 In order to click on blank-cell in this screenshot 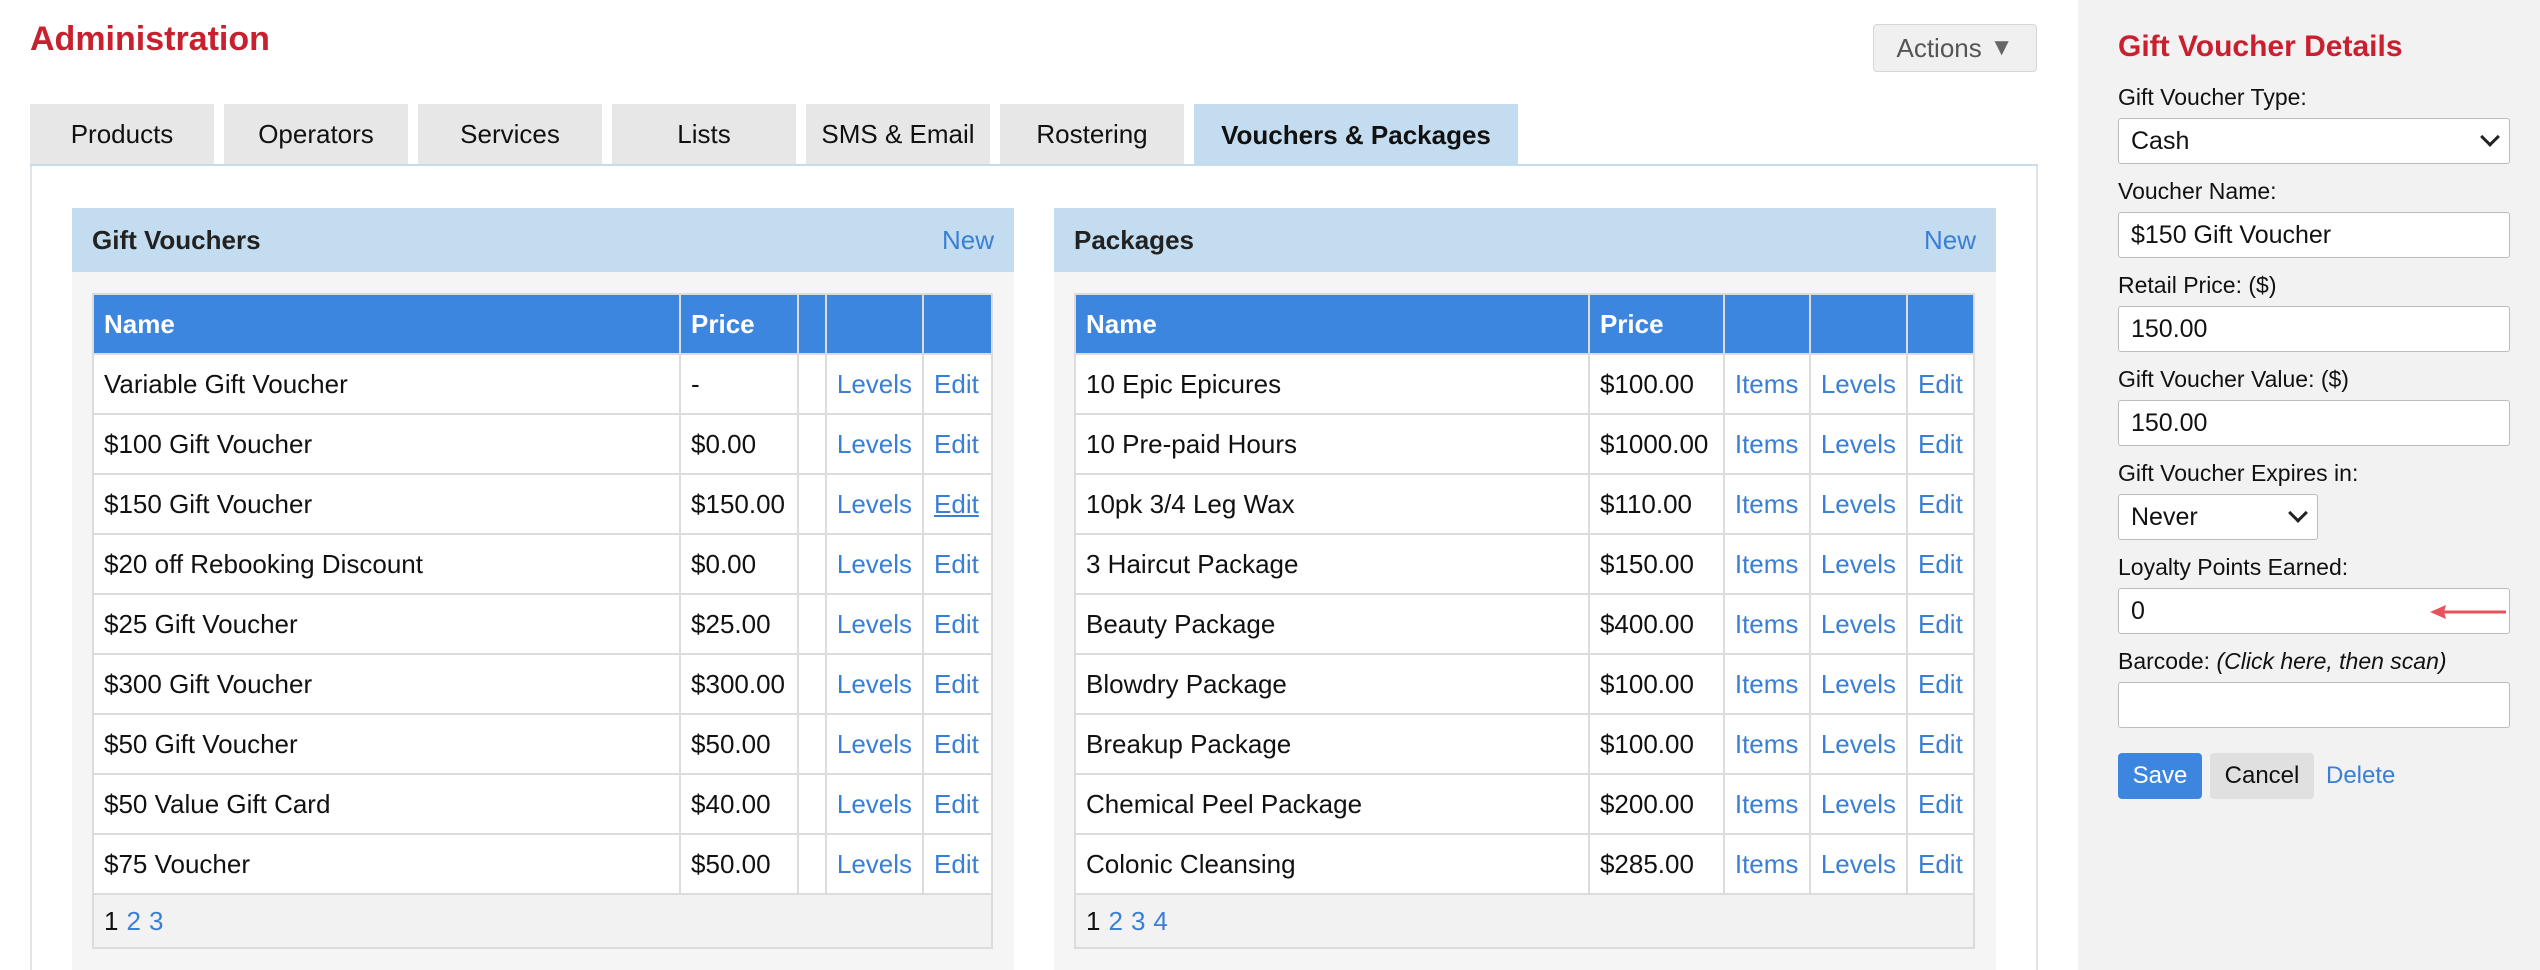, I will do `click(811, 624)`.